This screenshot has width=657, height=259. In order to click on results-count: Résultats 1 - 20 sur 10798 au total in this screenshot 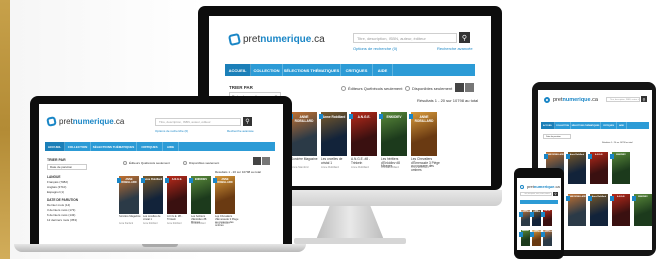, I will do `click(238, 172)`.